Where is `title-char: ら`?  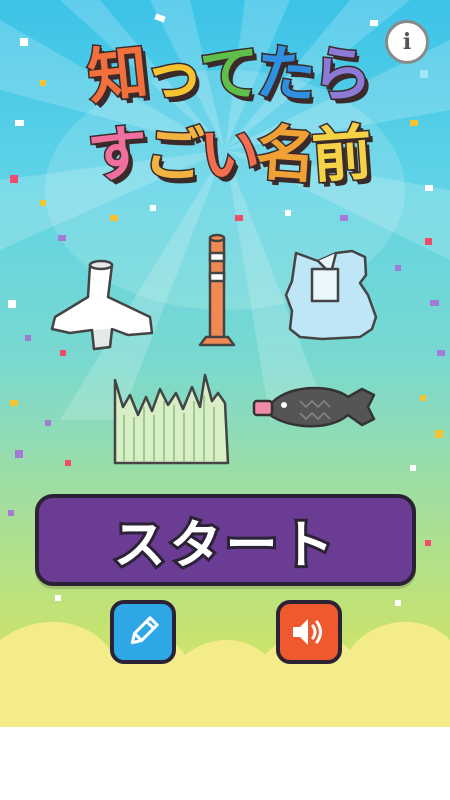
title-char: ら is located at coordinates (342, 75).